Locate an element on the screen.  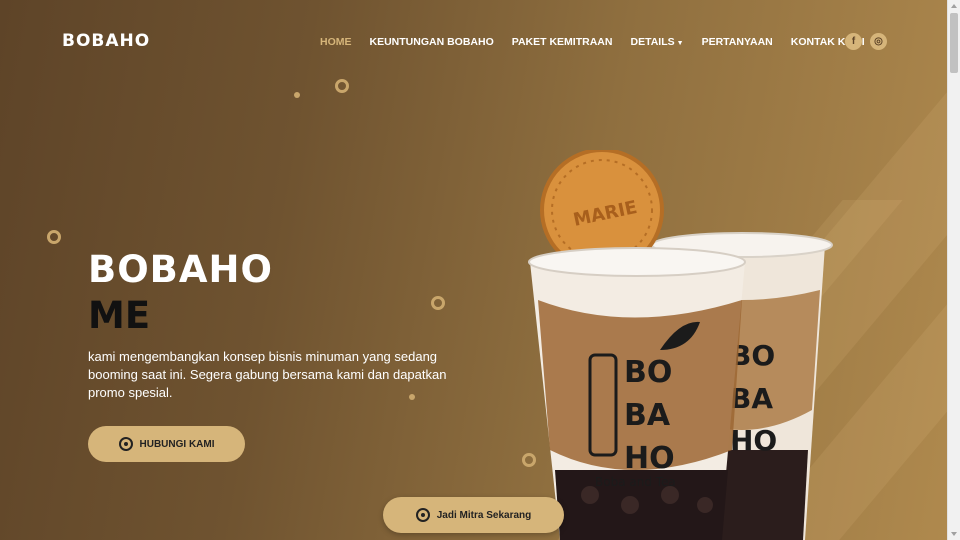
hero-title: BOBAHO is located at coordinates (180, 269).